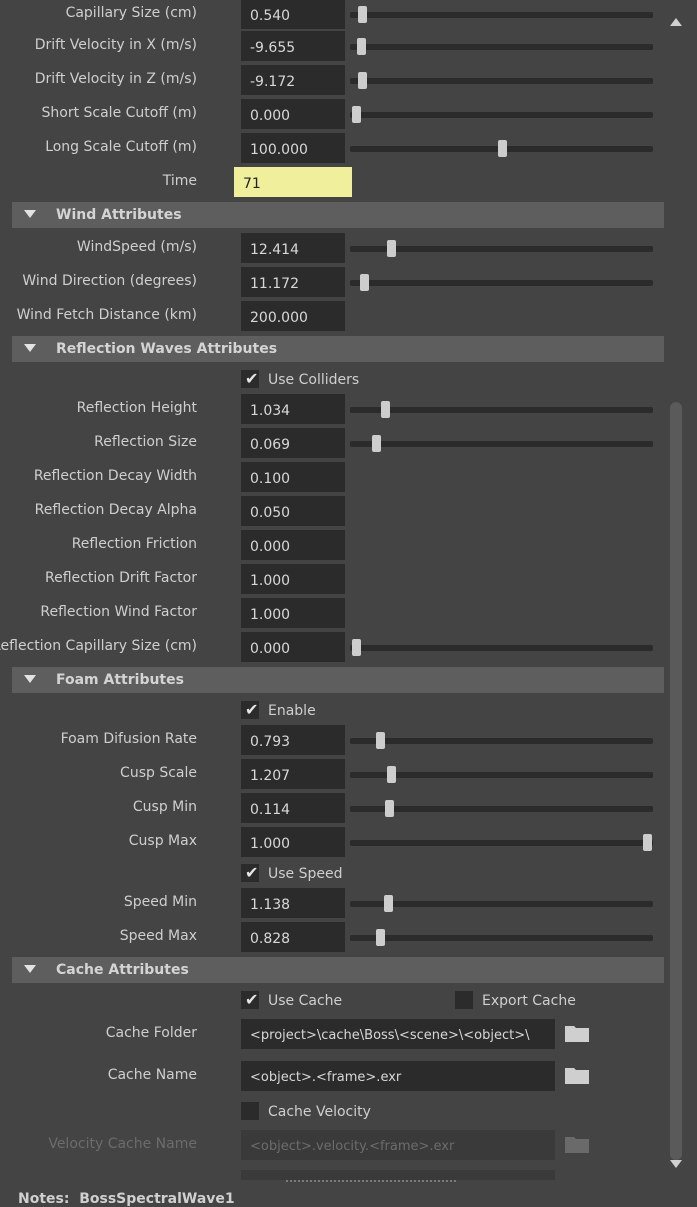 The height and width of the screenshot is (1207, 697). I want to click on time-label: Time, so click(179, 181).